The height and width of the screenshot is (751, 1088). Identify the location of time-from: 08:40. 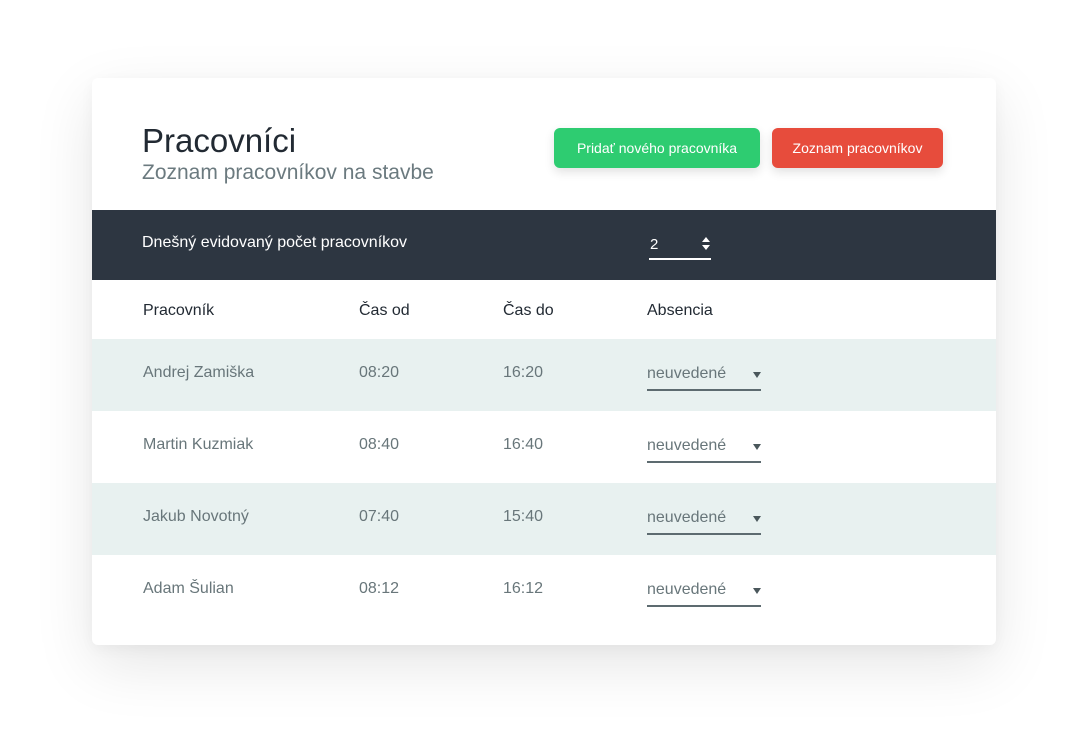
(379, 444).